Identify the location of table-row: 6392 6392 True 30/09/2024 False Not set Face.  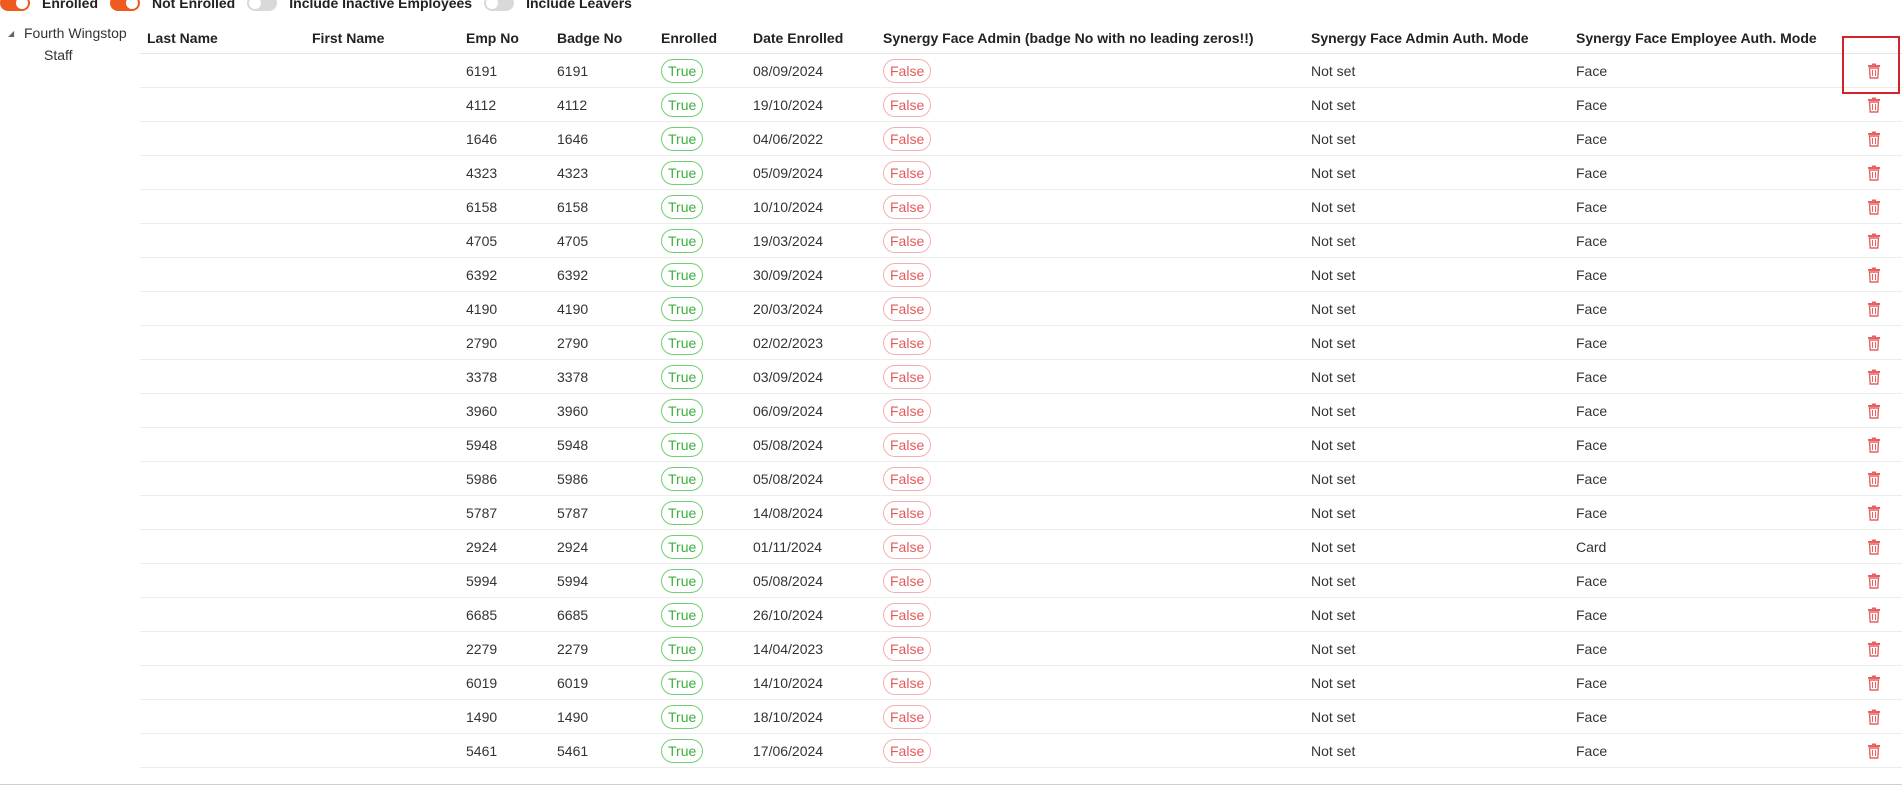
(1021, 274).